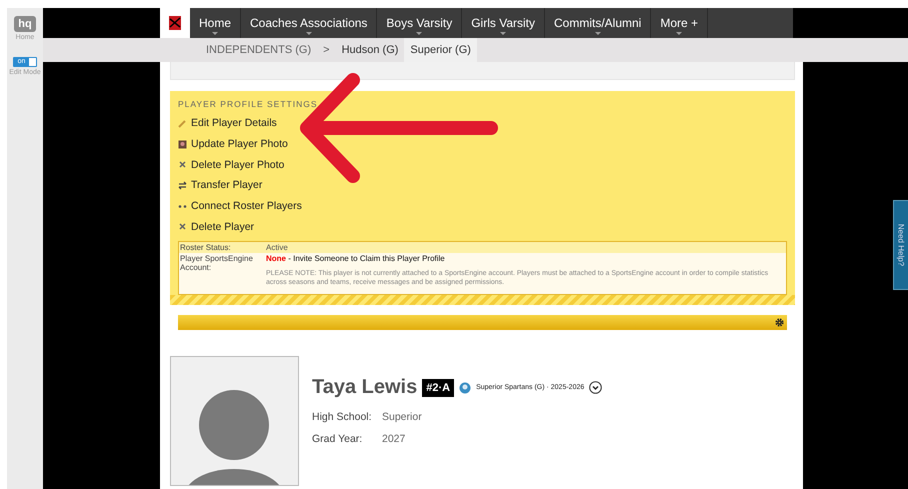 This screenshot has height=489, width=908. What do you see at coordinates (595, 387) in the screenshot?
I see `chevron-down-icon` at bounding box center [595, 387].